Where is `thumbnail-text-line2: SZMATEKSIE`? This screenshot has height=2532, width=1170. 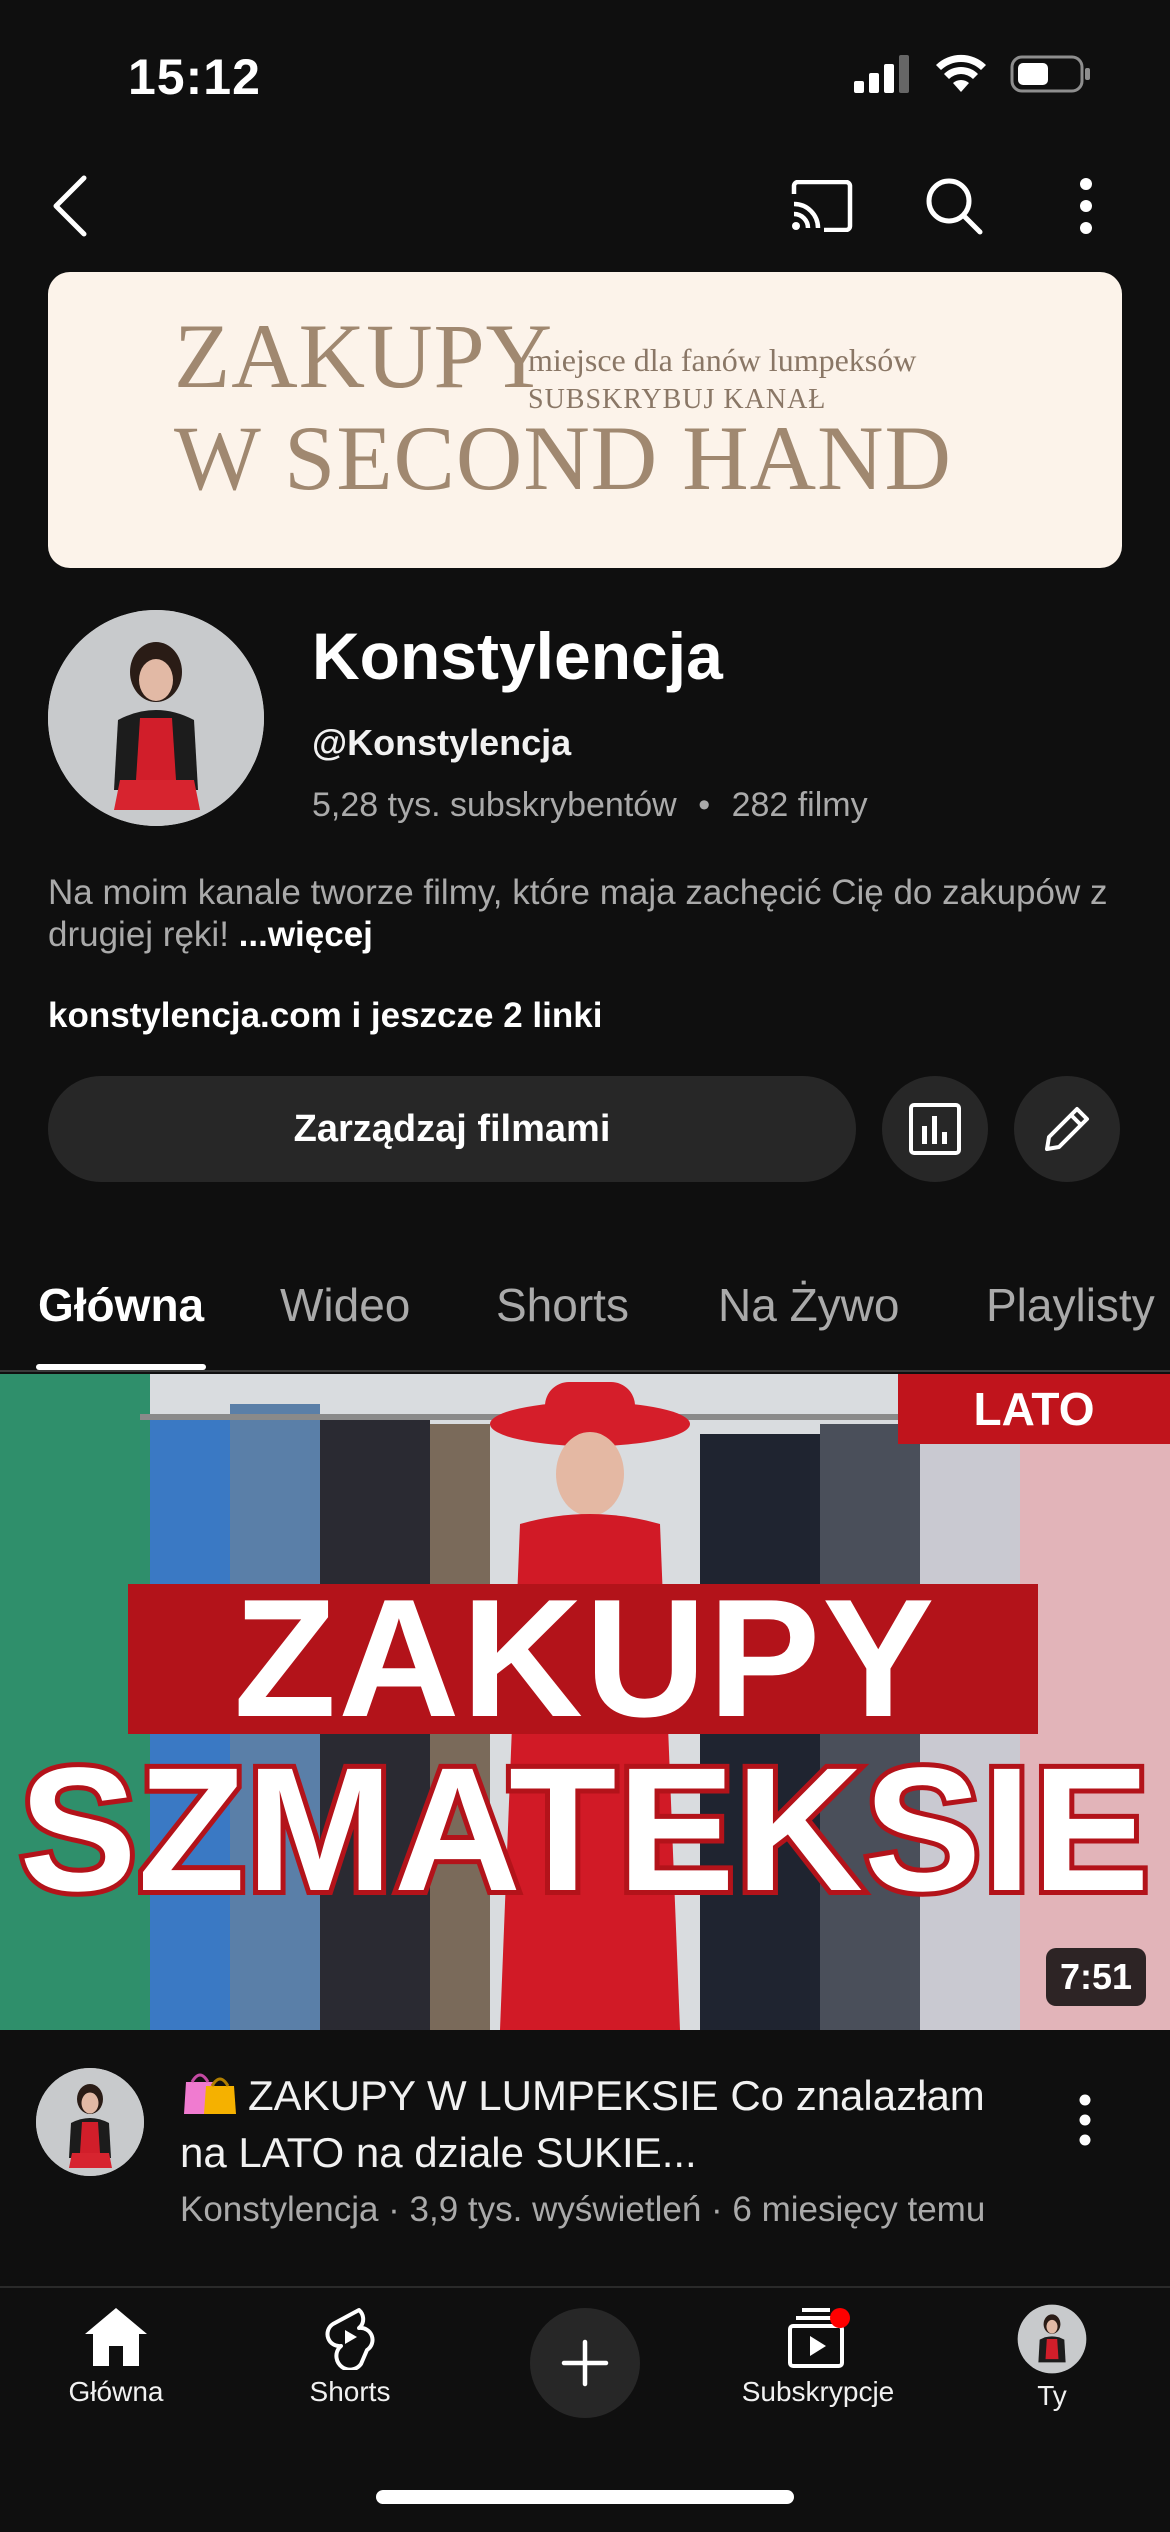 thumbnail-text-line2: SZMATEKSIE is located at coordinates (584, 1830).